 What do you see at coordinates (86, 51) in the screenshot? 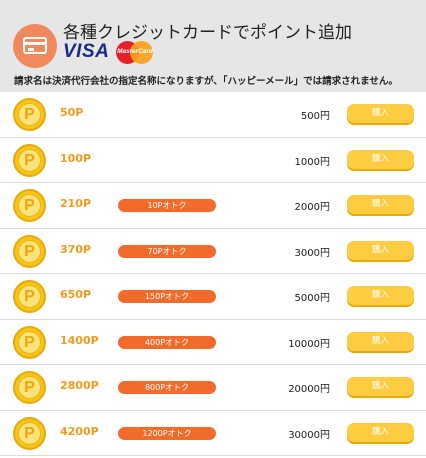
I see `visa-logo: VISA` at bounding box center [86, 51].